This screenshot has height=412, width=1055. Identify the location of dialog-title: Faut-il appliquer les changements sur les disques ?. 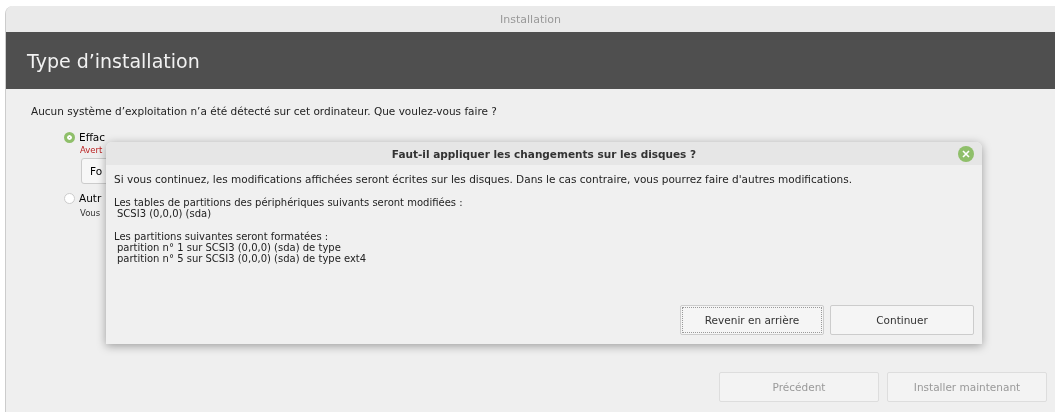
(544, 153).